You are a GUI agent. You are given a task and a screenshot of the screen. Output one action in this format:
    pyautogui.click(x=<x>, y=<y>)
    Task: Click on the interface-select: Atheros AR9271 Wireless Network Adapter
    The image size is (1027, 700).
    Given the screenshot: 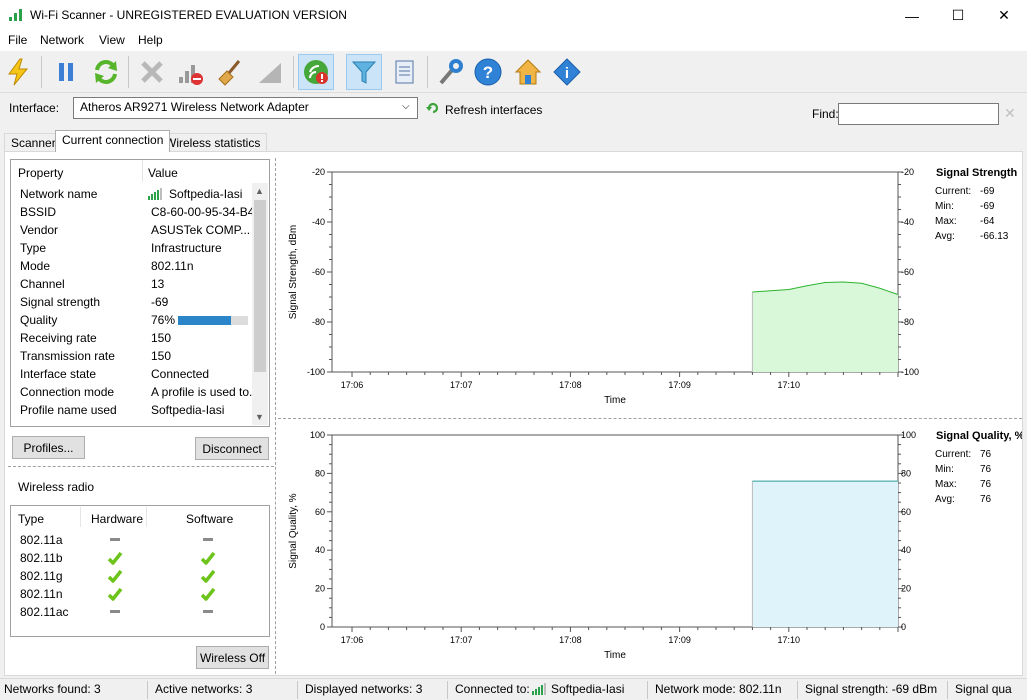 What is the action you would take?
    pyautogui.click(x=245, y=108)
    